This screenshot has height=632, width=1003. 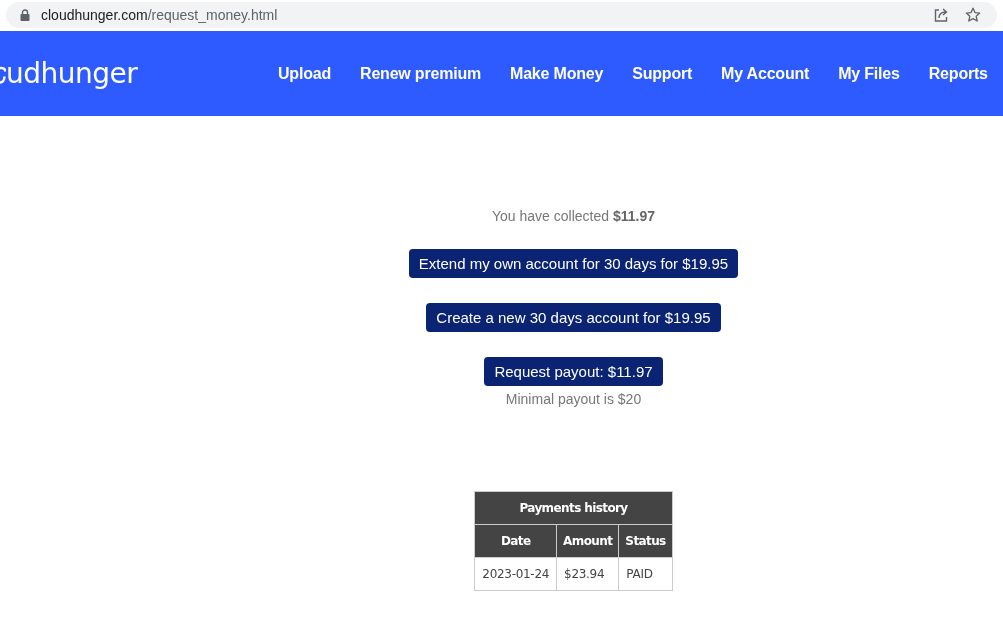 What do you see at coordinates (515, 541) in the screenshot?
I see `column-header: Date` at bounding box center [515, 541].